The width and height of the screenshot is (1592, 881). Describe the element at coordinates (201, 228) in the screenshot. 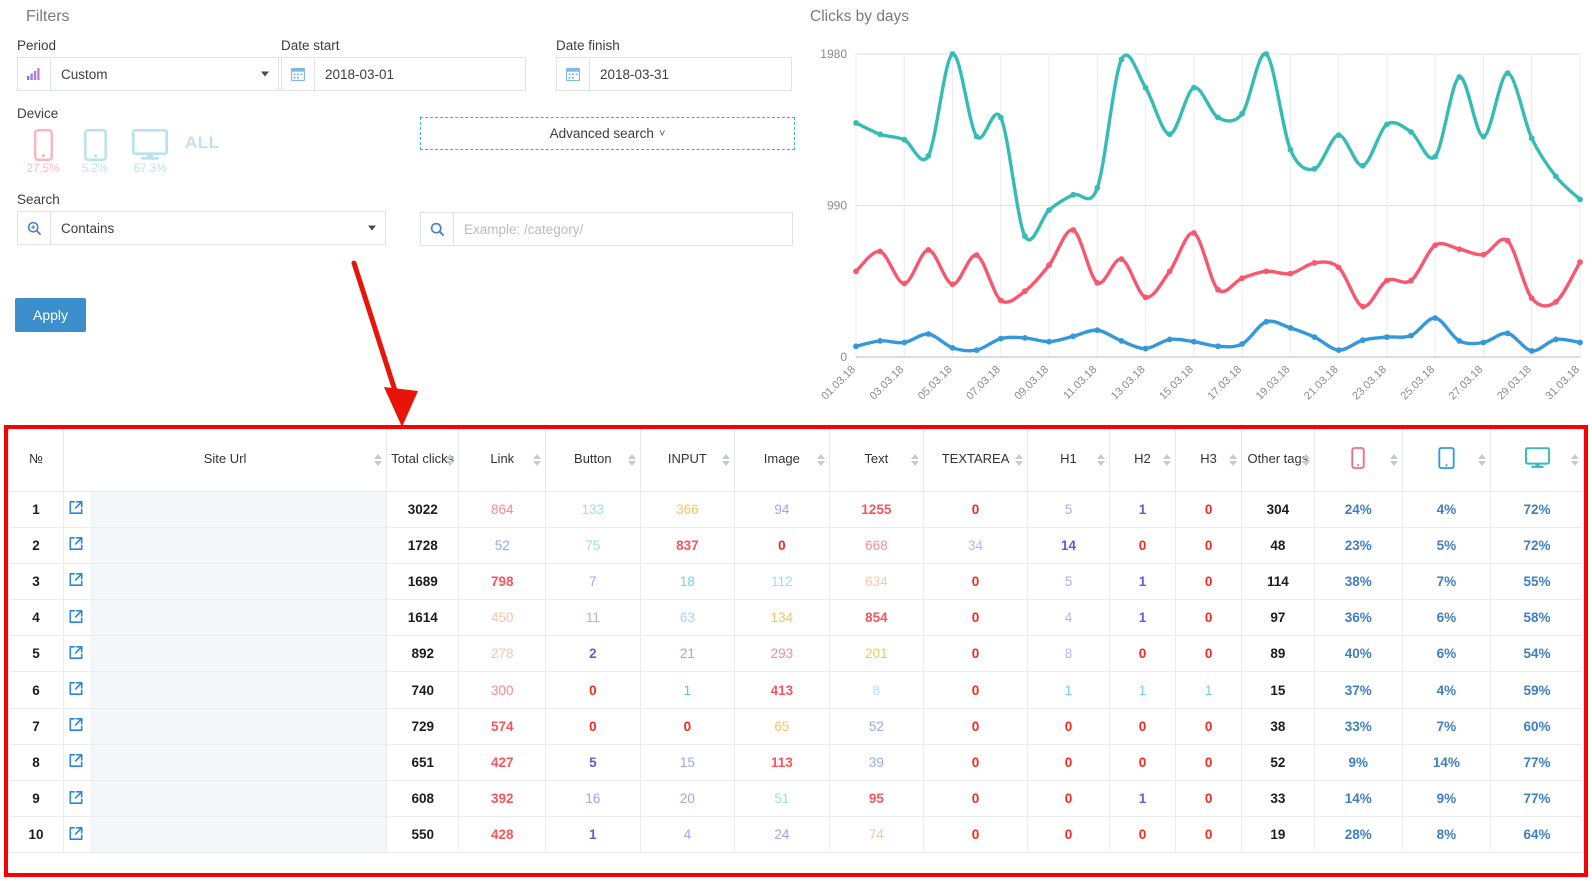

I see `search-mode-select: Contains` at that location.